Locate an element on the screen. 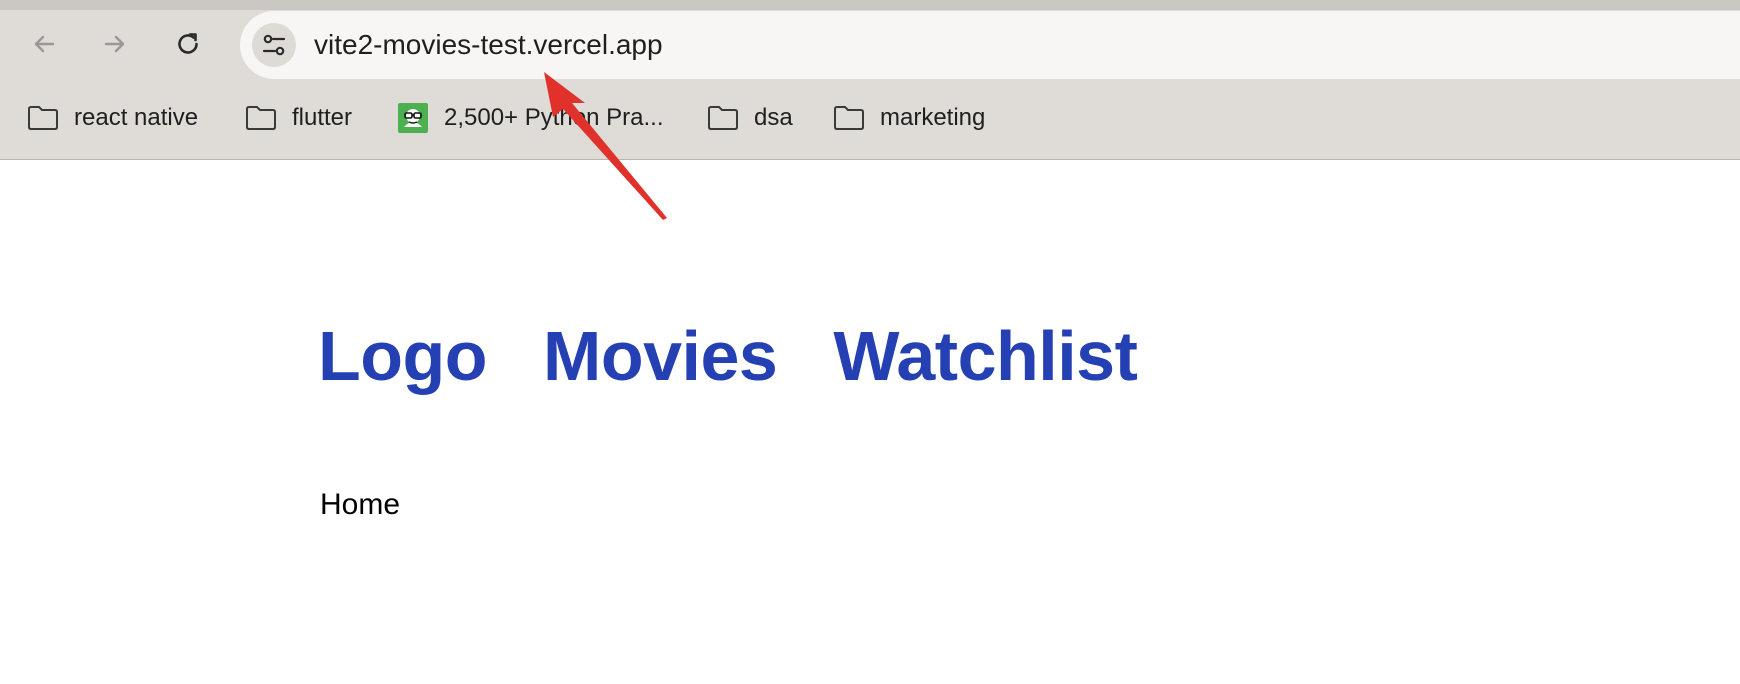 Image resolution: width=1740 pixels, height=684 pixels. forward-button is located at coordinates (115, 44).